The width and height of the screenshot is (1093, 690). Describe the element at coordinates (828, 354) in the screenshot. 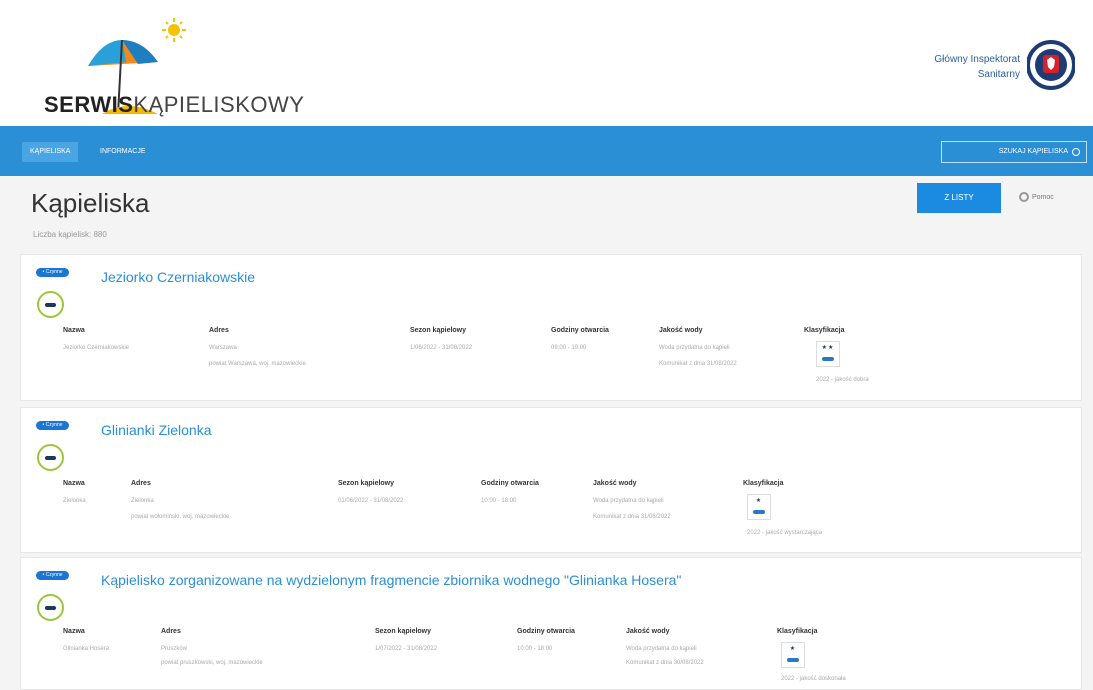

I see `classification-badge: ★★` at that location.